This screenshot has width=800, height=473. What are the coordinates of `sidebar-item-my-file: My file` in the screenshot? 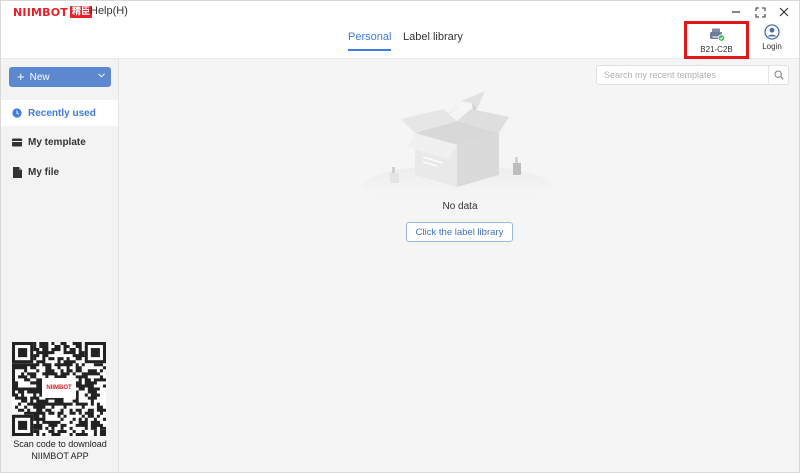 It's located at (59, 172).